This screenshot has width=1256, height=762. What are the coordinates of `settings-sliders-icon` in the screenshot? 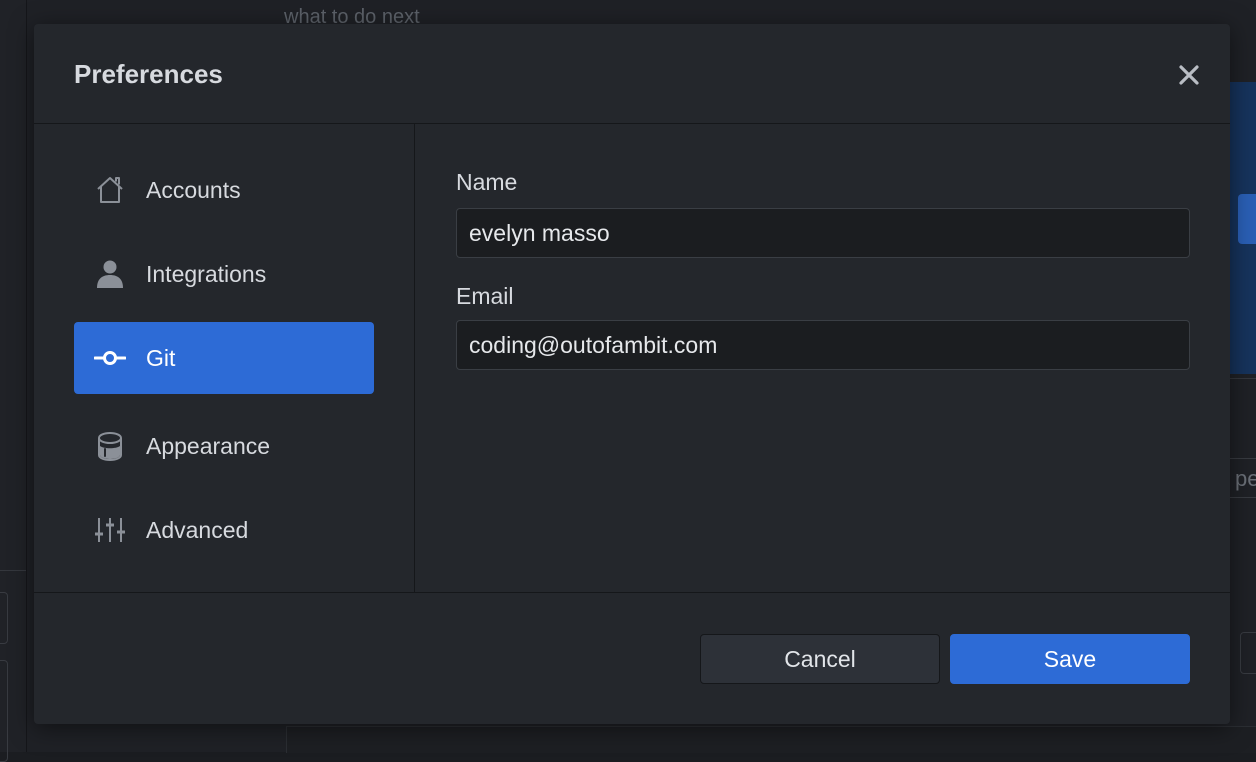 It's located at (110, 530).